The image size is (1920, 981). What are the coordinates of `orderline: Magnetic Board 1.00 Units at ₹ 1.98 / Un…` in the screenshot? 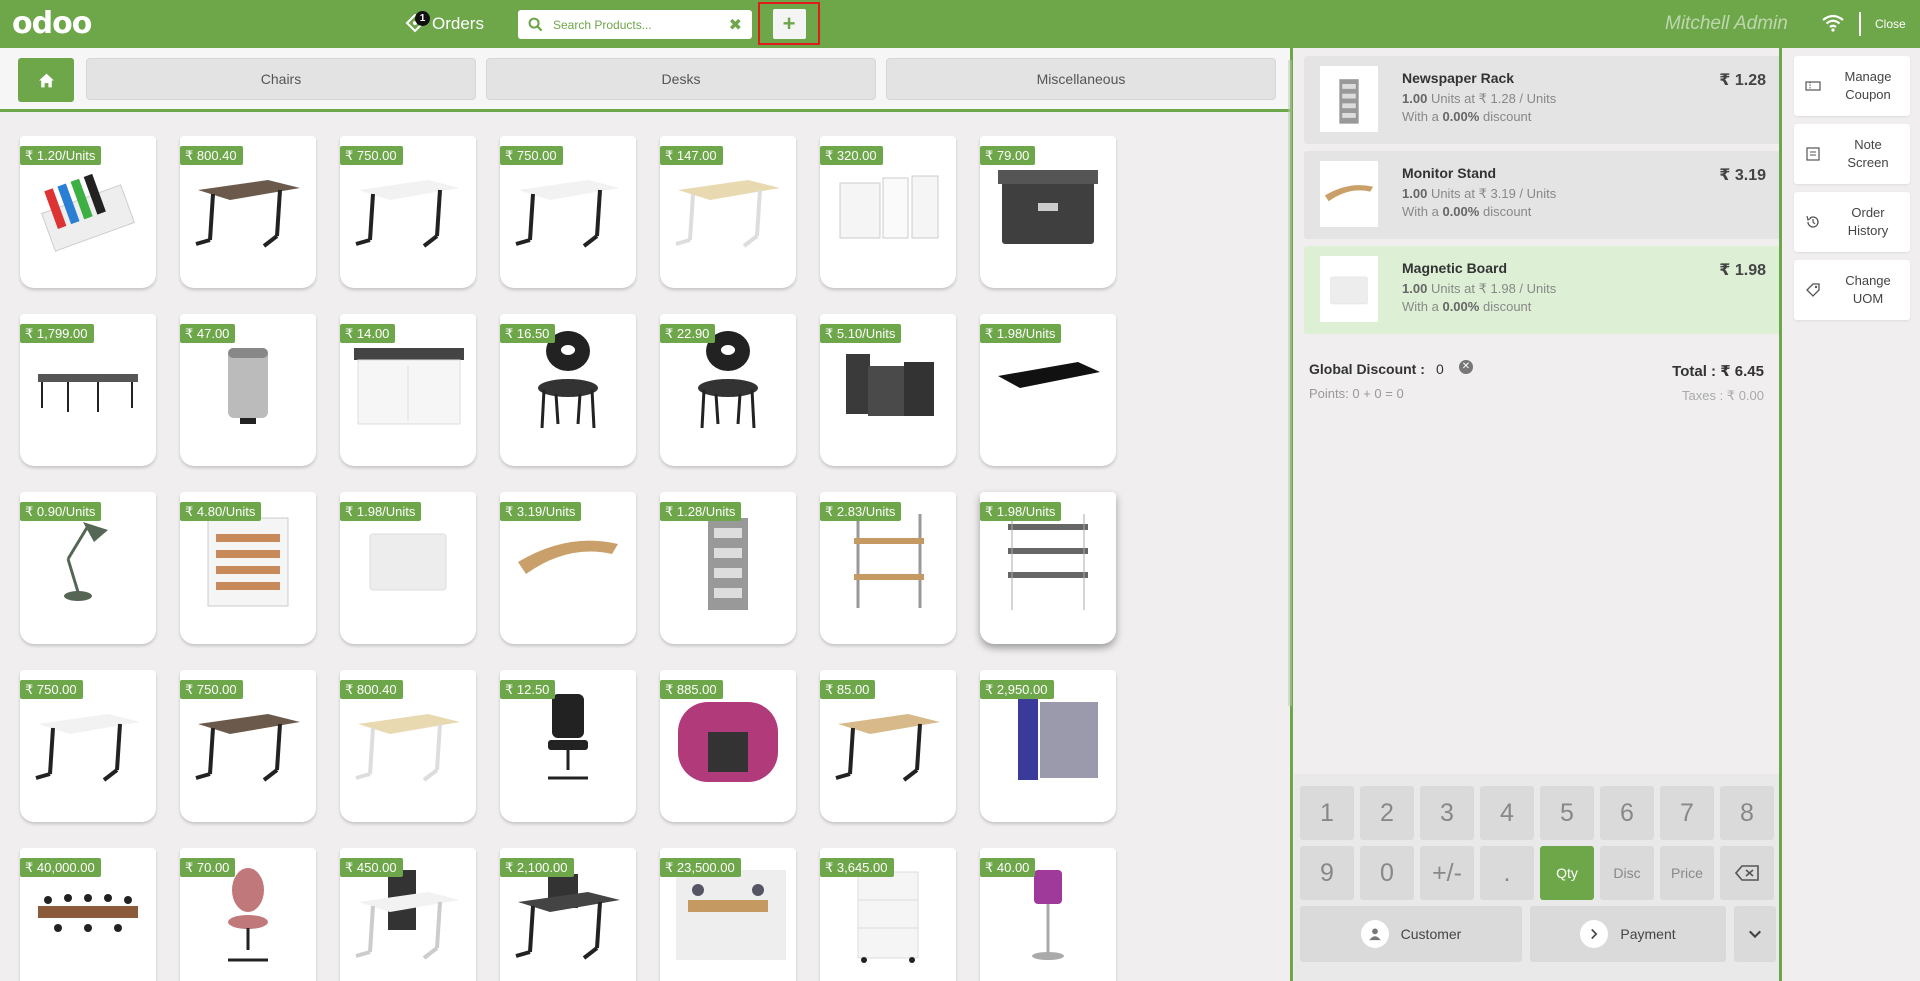 It's located at (1542, 290).